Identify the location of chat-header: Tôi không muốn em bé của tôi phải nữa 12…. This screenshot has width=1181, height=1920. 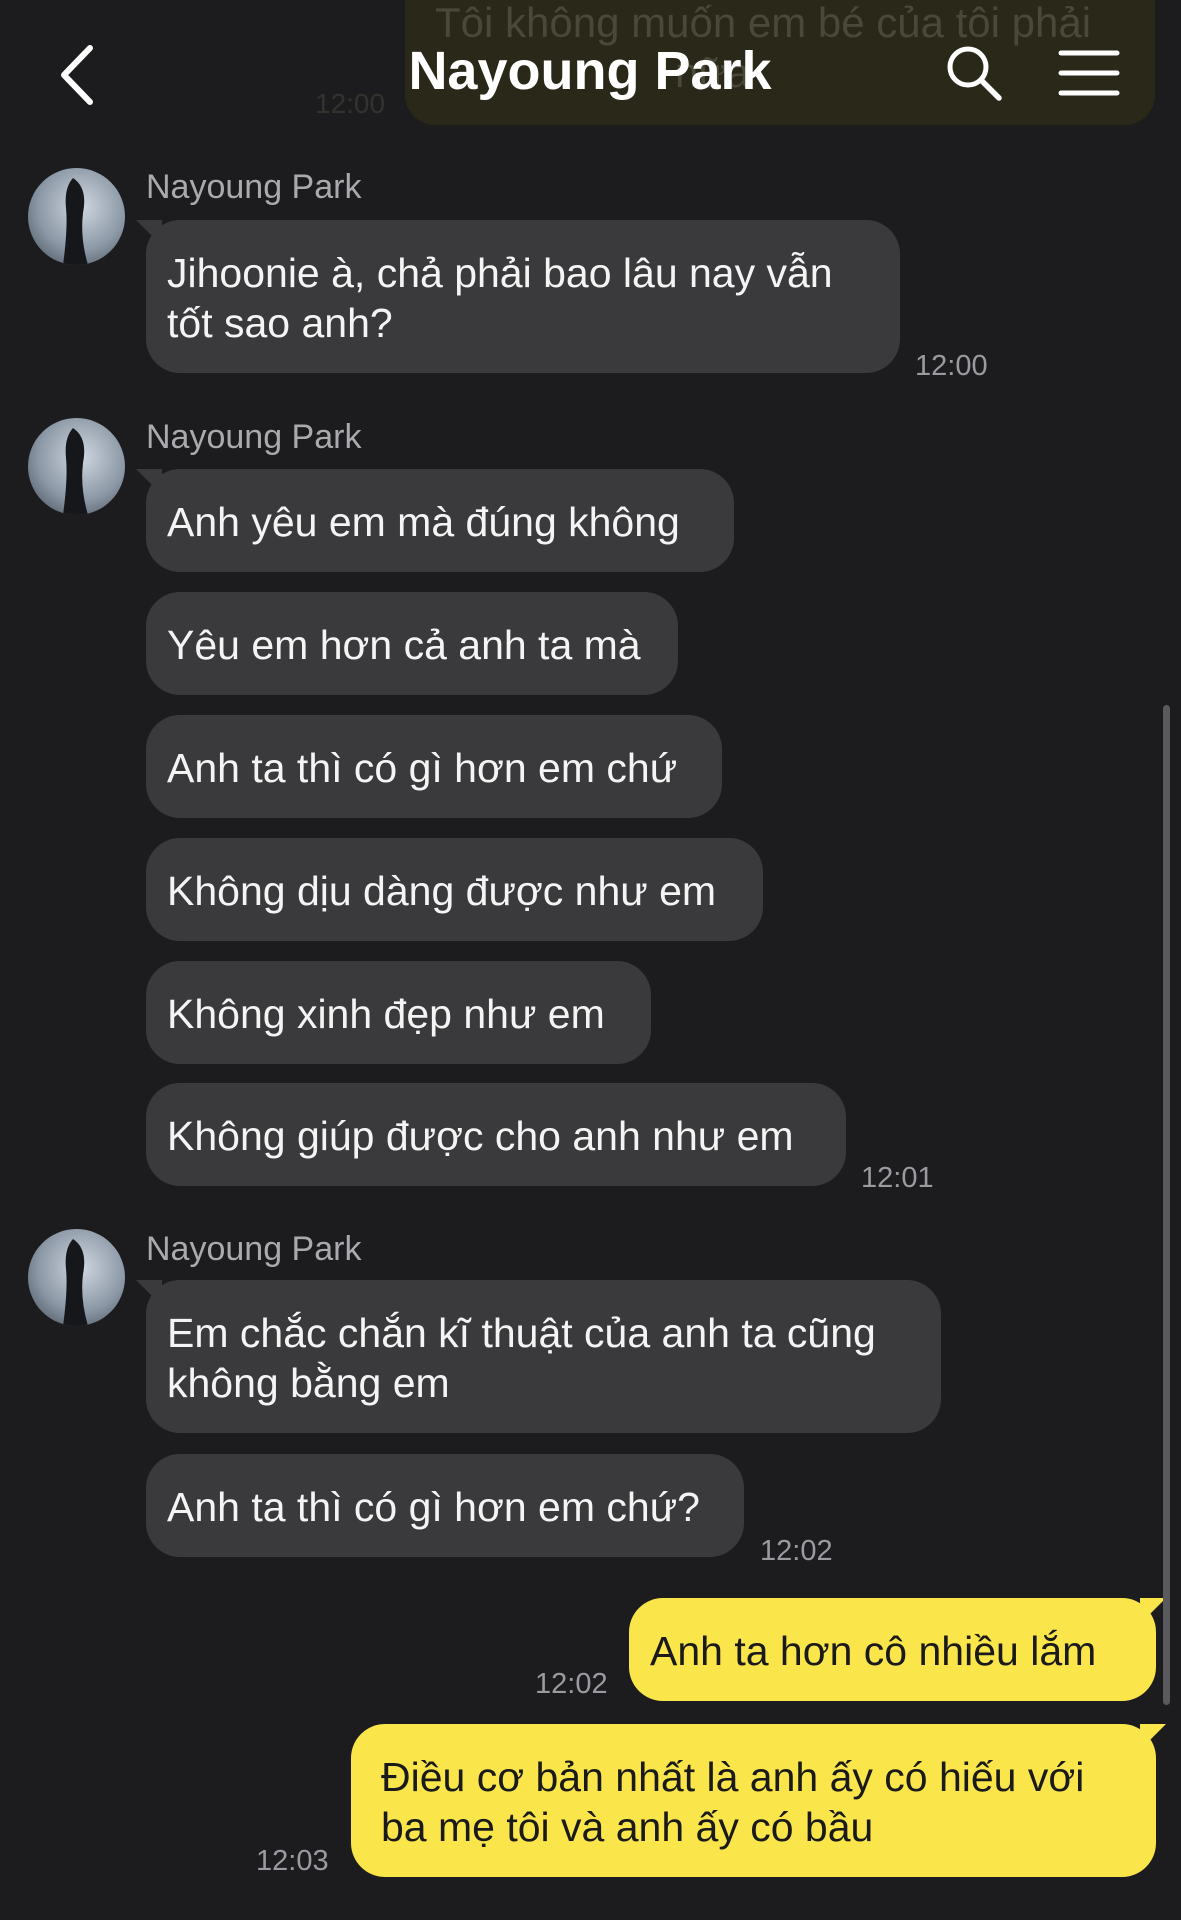
(590, 75).